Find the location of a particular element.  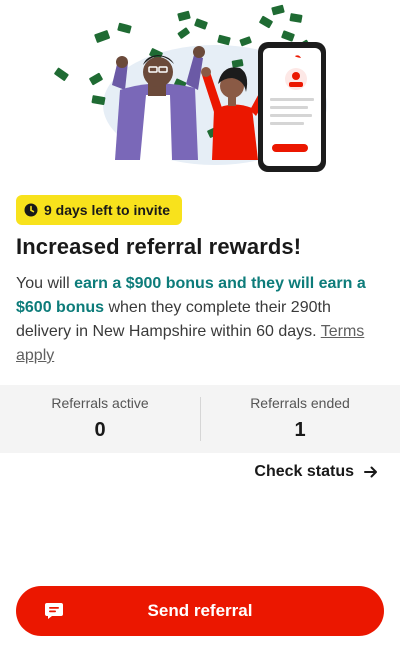

stat-divider is located at coordinates (200, 419).